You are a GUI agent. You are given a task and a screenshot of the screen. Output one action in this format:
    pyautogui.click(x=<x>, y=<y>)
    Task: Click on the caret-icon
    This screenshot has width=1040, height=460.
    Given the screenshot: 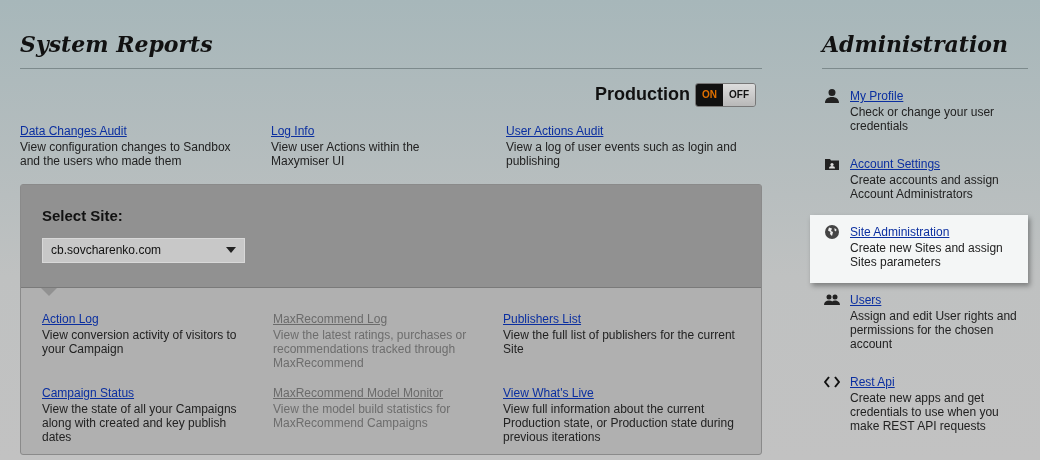 What is the action you would take?
    pyautogui.click(x=231, y=250)
    